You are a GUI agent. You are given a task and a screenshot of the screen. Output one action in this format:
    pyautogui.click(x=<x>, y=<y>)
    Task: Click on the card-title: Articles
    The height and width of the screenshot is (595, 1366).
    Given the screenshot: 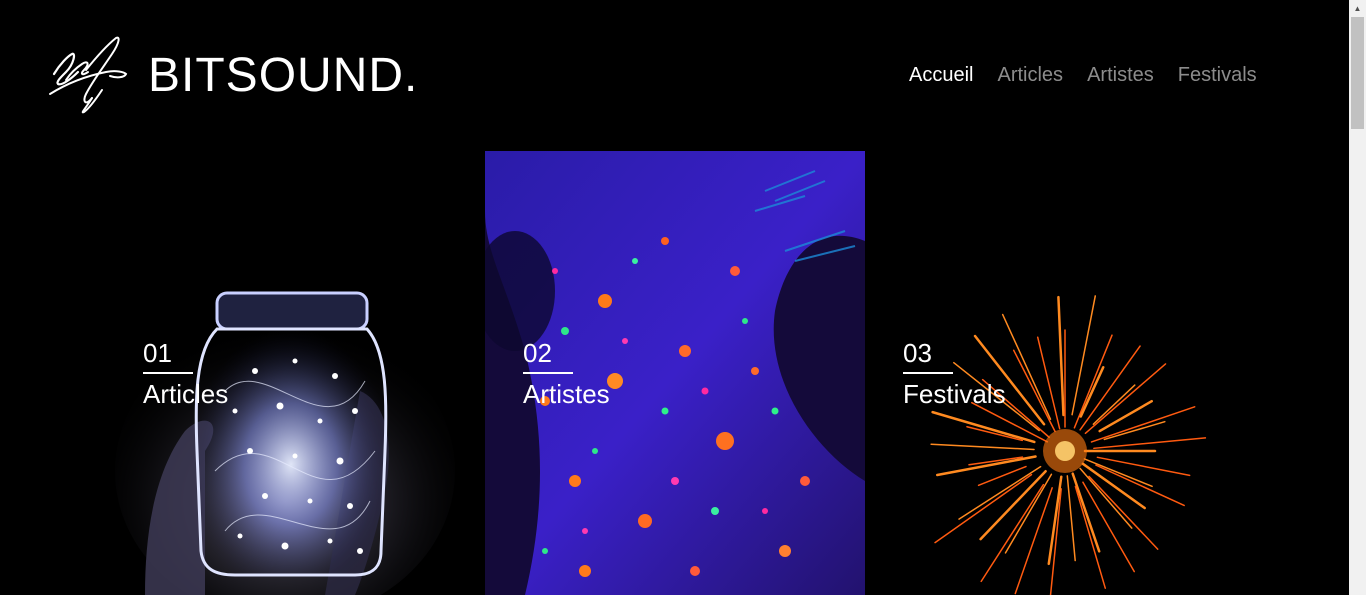 What is the action you would take?
    pyautogui.click(x=185, y=394)
    